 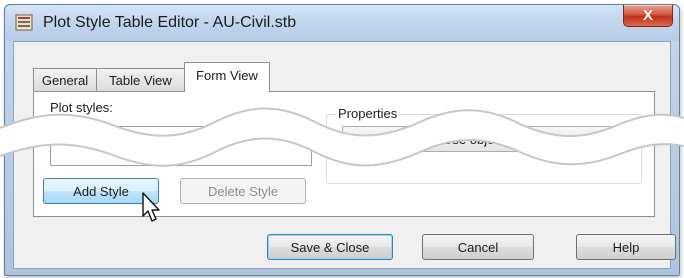 I want to click on tab-table-view: Table View, so click(x=140, y=79).